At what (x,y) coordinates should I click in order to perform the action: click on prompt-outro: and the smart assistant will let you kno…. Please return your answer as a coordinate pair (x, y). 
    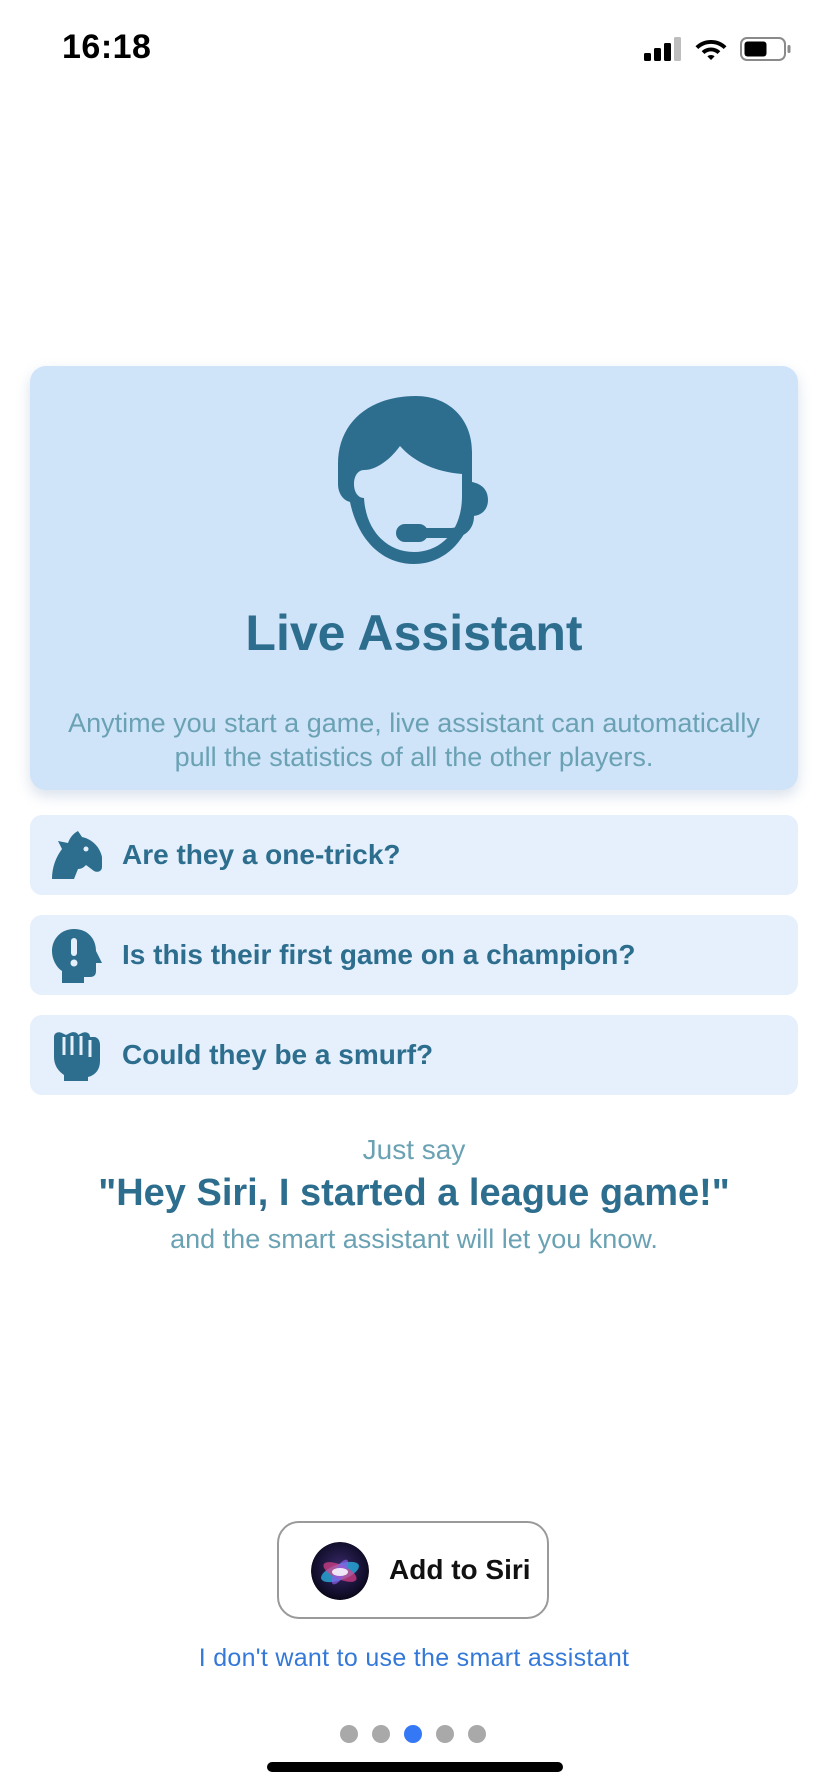
    Looking at the image, I should click on (414, 1239).